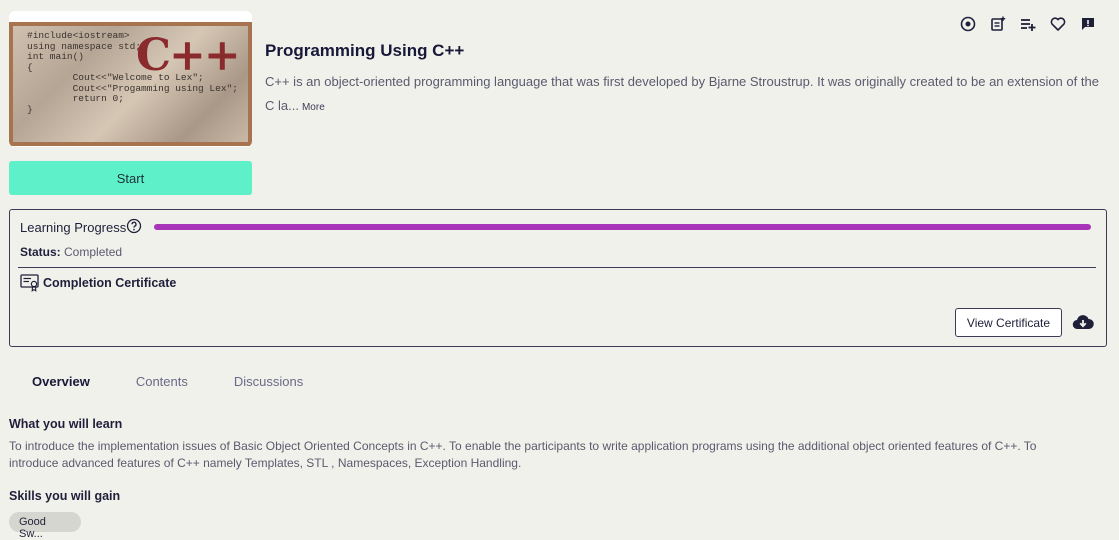  I want to click on add-to-playlist-icon, so click(1028, 24).